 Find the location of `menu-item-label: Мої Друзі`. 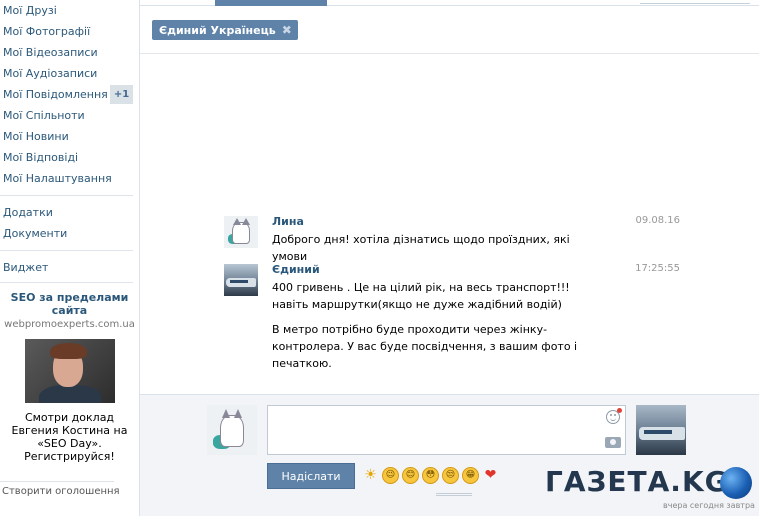

menu-item-label: Мої Друзі is located at coordinates (30, 10).